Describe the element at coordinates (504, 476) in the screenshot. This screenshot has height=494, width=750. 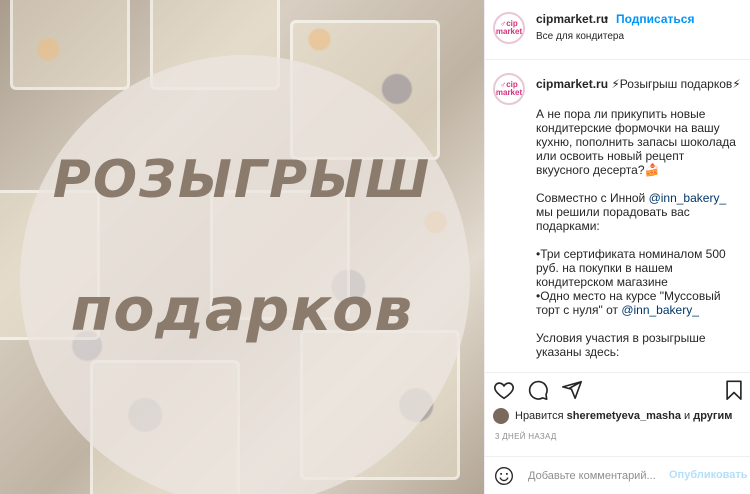
I see `smile-icon` at that location.